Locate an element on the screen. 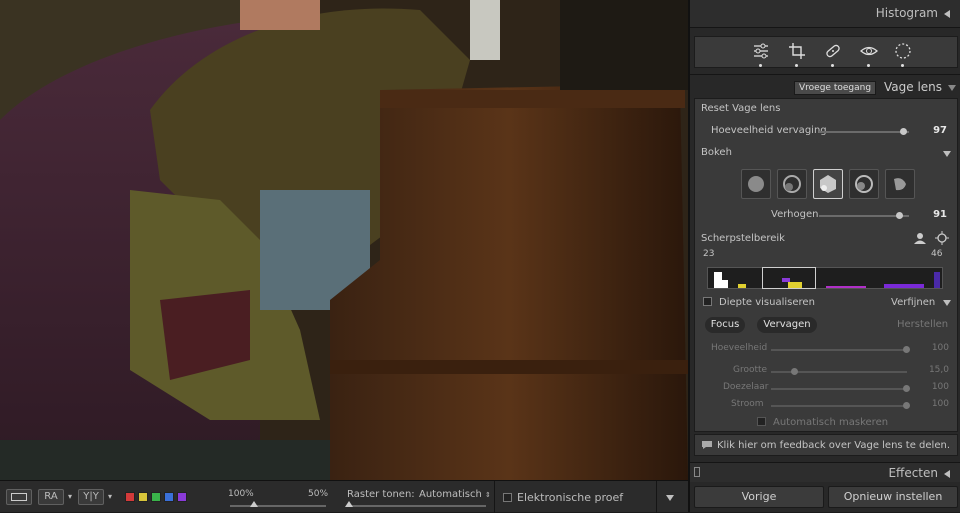 The image size is (960, 513). effects-header: Effecten is located at coordinates (825, 472).